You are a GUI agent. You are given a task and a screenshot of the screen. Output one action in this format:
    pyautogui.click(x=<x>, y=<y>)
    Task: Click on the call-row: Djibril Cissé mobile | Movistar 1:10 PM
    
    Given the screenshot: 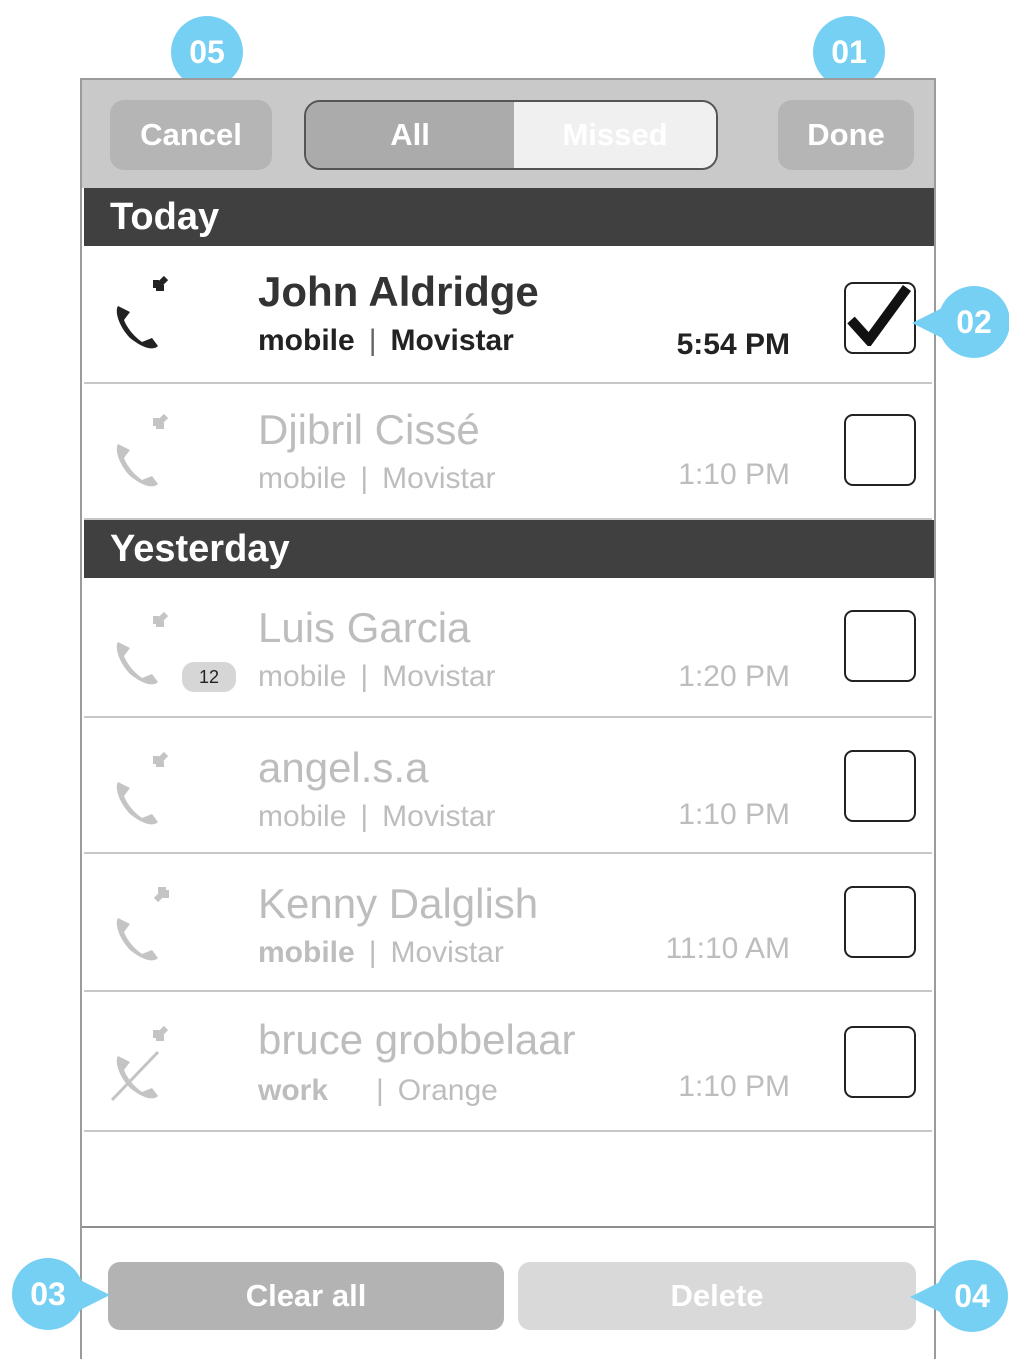 What is the action you would take?
    pyautogui.click(x=508, y=452)
    